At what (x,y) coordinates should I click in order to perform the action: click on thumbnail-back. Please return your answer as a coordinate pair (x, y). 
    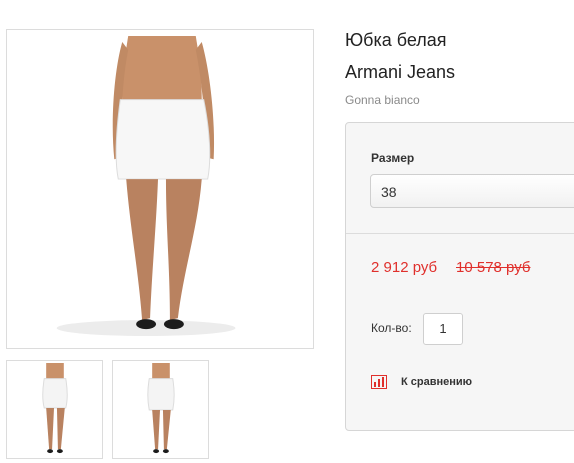
    Looking at the image, I should click on (160, 409).